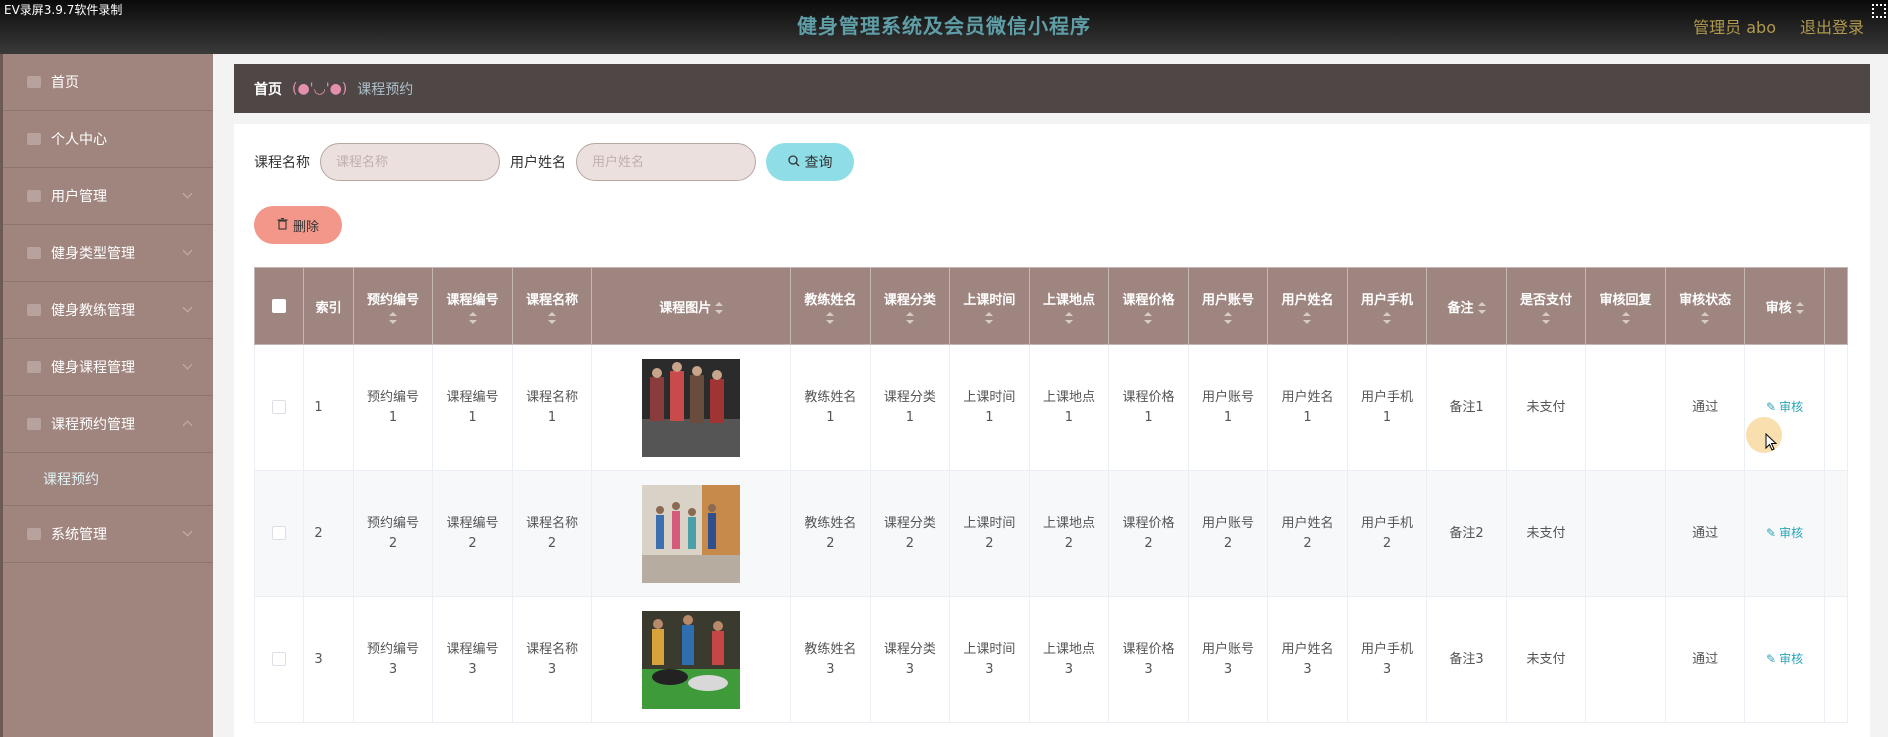 The image size is (1888, 737). I want to click on column-header: 上课时间, so click(989, 306).